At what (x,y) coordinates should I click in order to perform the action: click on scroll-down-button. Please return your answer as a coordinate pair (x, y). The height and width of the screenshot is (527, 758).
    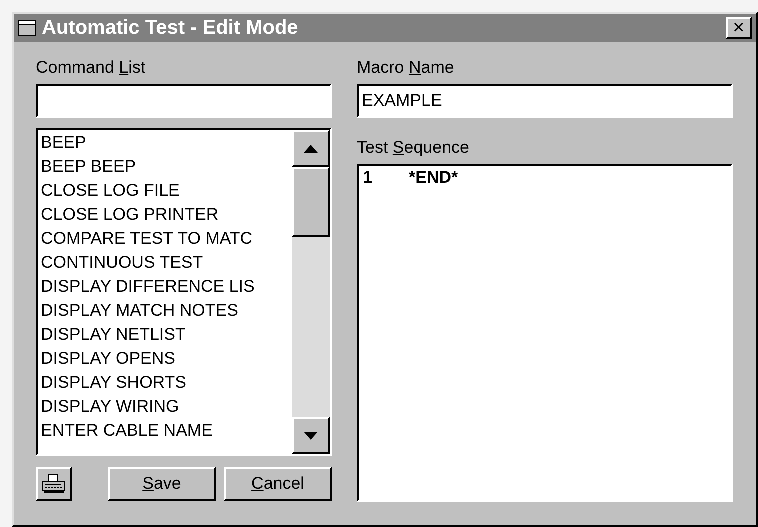
    Looking at the image, I should click on (311, 435).